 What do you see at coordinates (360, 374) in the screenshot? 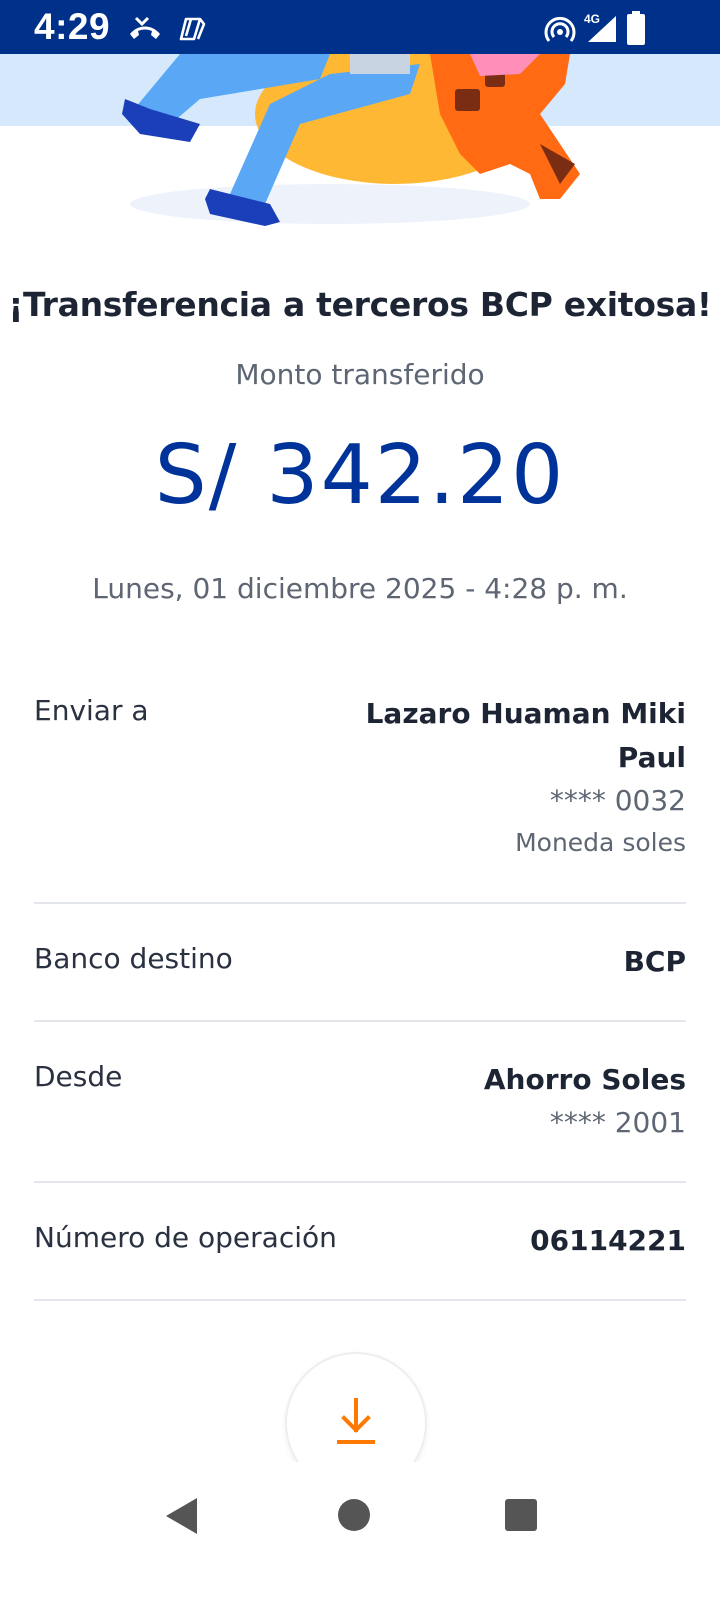
I see `amount-label: Monto transferido` at bounding box center [360, 374].